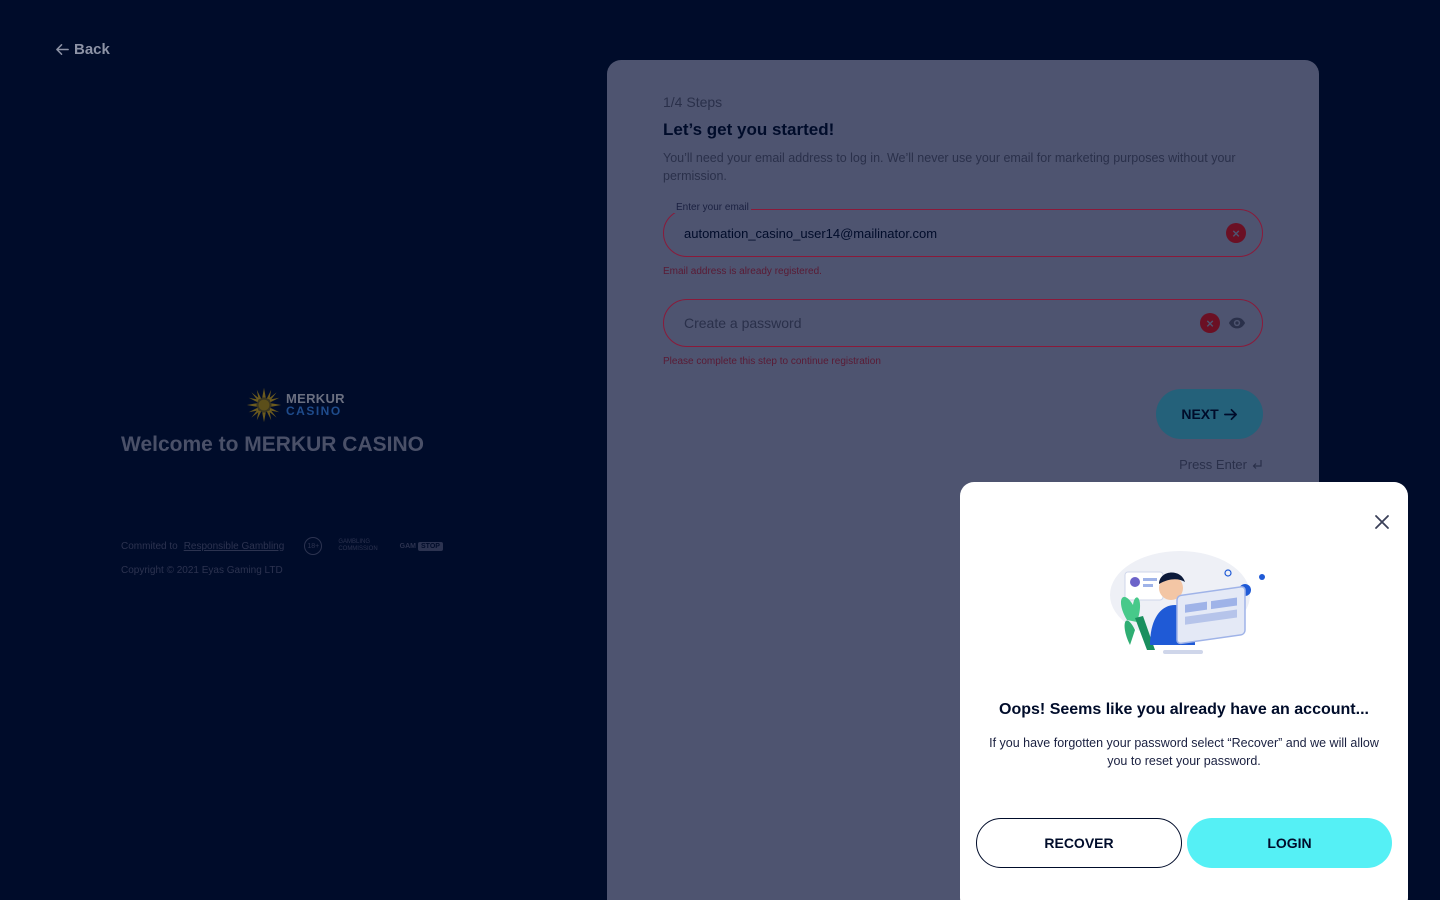  I want to click on user-computer-illustration, so click(1187, 602).